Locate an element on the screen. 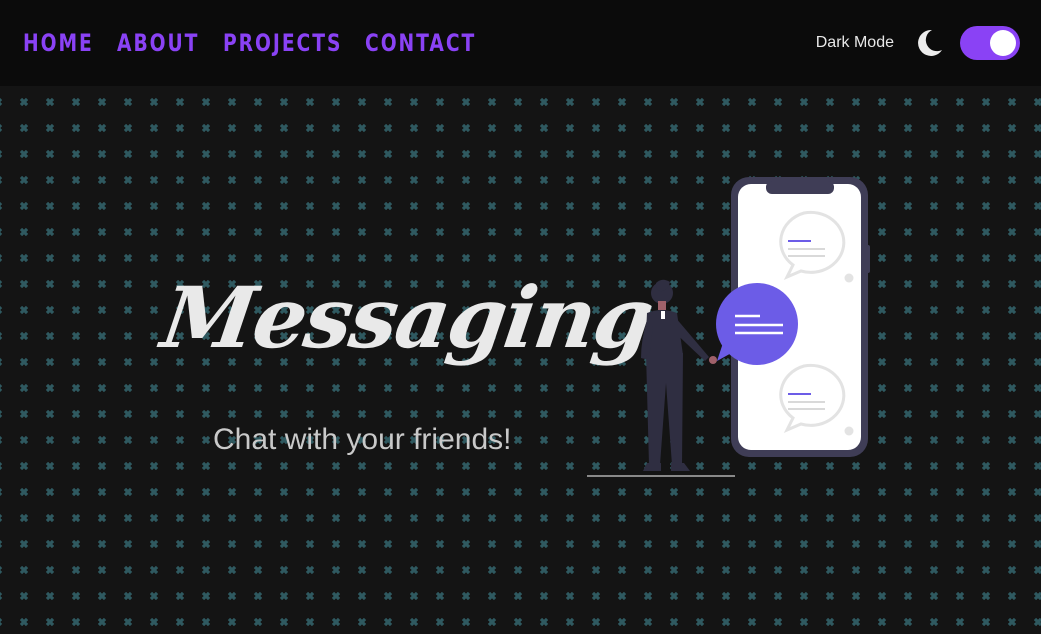  nav-links: HOME ABOUT PROJECTS CONTACT is located at coordinates (262, 43).